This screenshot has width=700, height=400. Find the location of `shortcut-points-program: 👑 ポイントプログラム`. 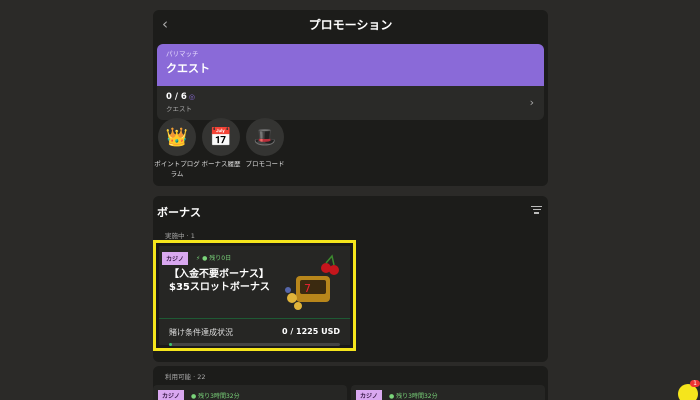

shortcut-points-program: 👑 ポイントプログラム is located at coordinates (177, 148).